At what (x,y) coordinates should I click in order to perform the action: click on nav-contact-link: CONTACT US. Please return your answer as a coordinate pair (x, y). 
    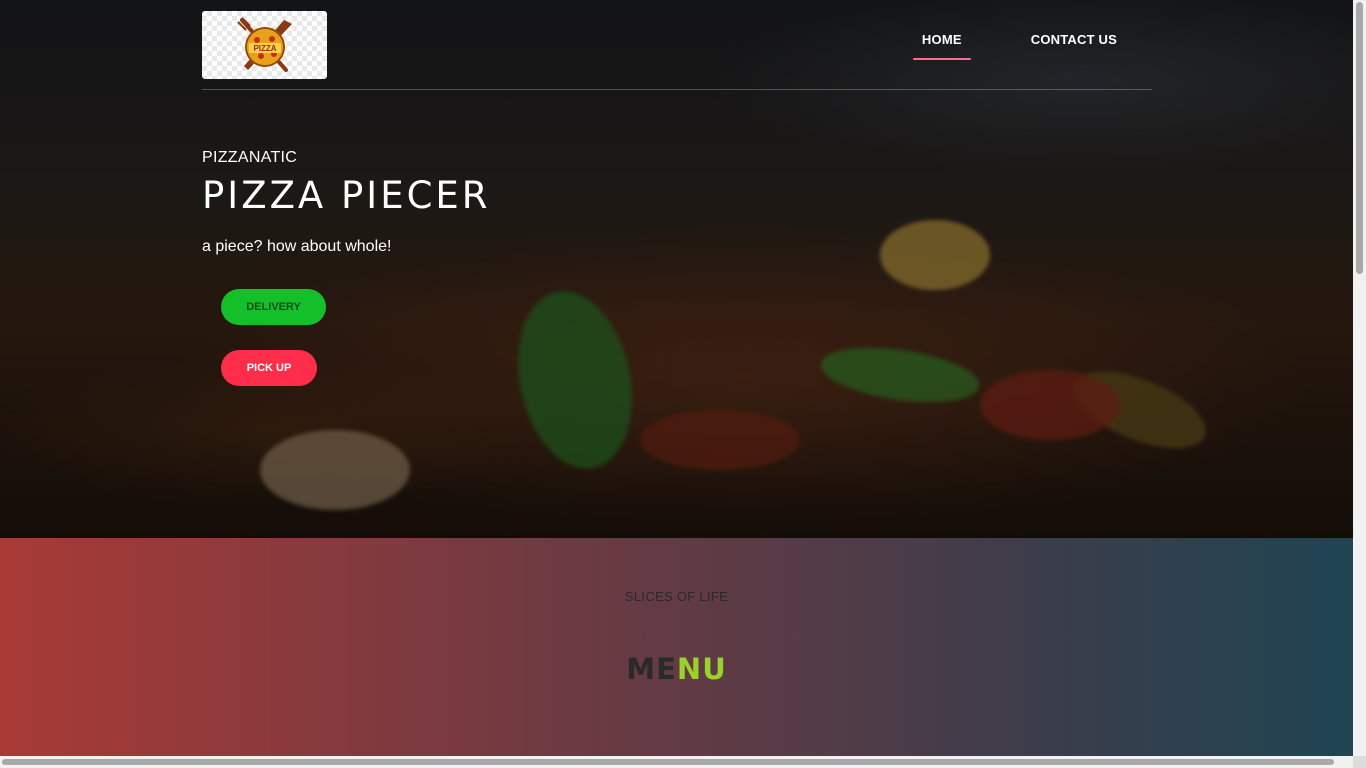
    Looking at the image, I should click on (1074, 45).